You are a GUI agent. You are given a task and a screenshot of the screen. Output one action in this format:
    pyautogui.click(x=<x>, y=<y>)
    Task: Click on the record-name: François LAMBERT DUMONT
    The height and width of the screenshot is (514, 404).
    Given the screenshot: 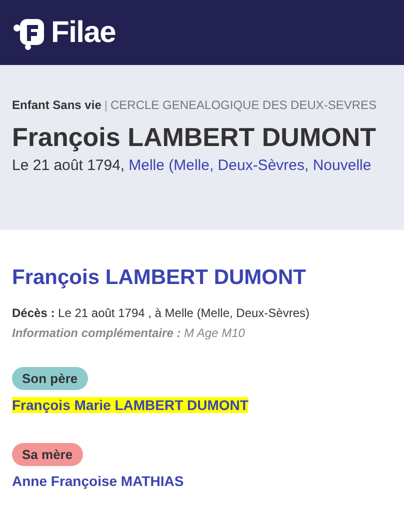 What is the action you would take?
    pyautogui.click(x=159, y=278)
    